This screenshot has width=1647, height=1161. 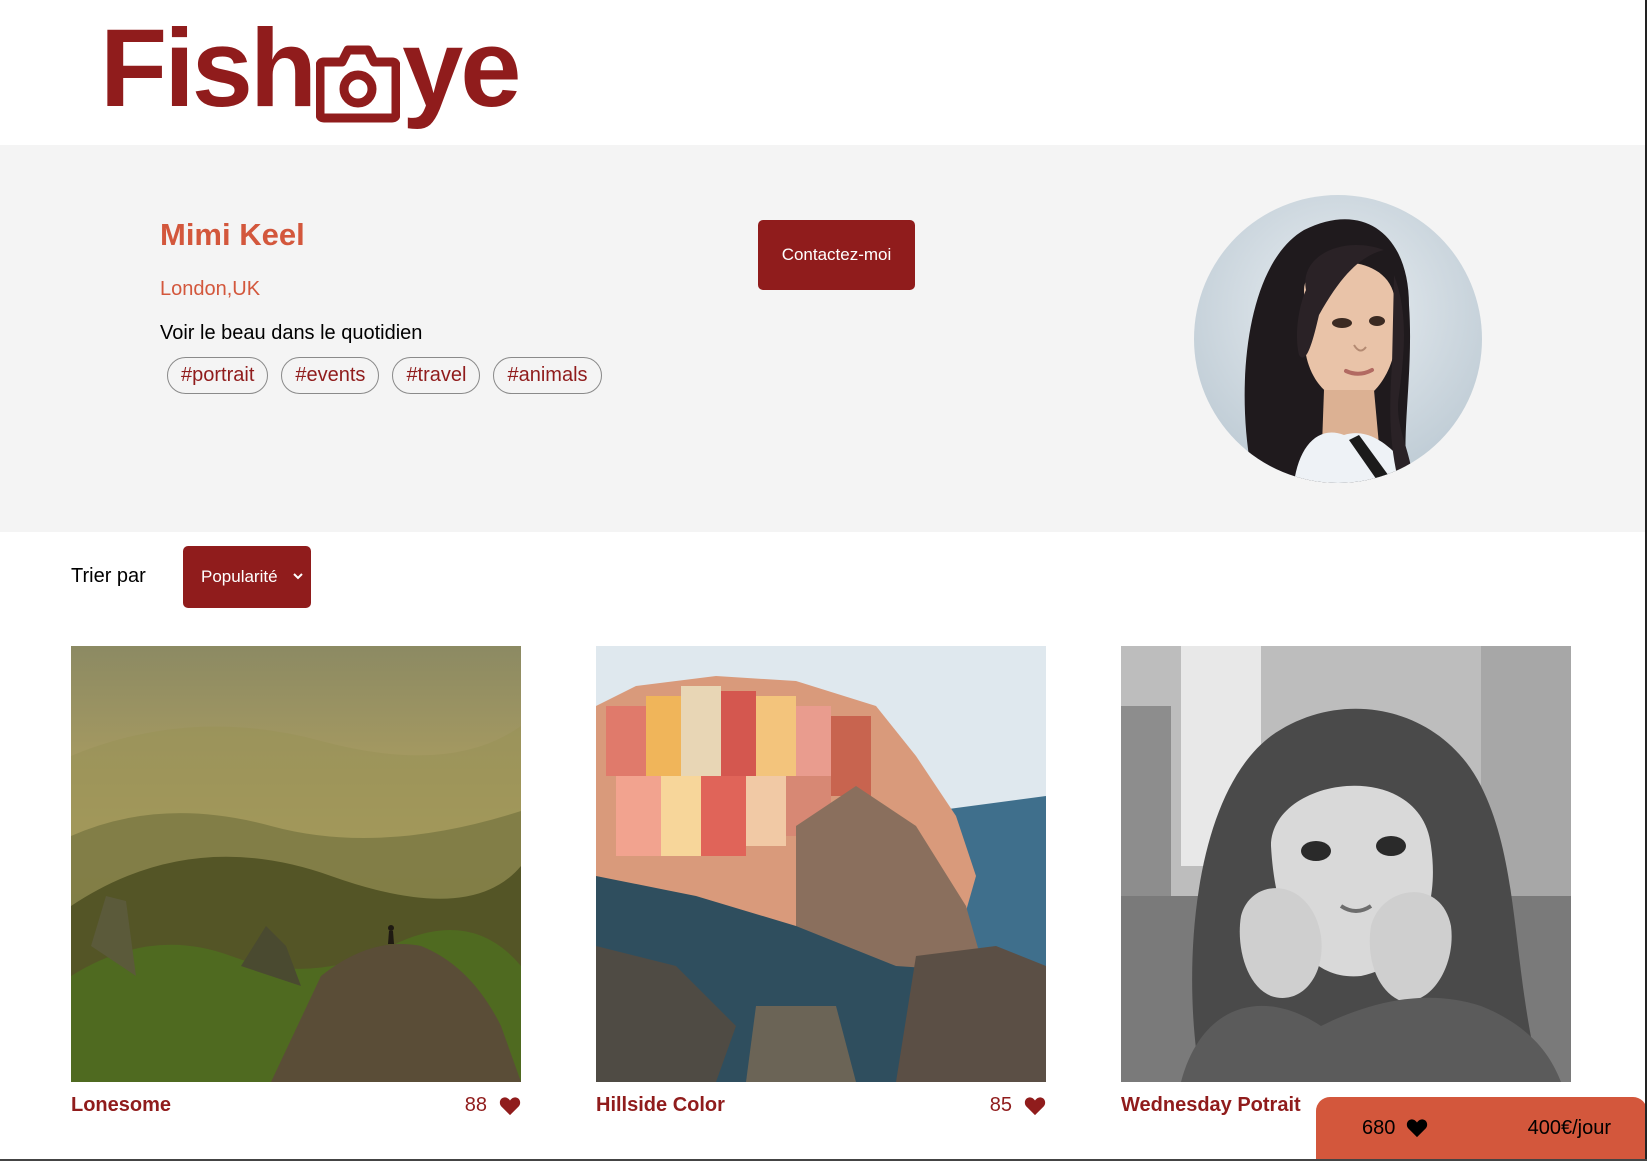 What do you see at coordinates (108, 576) in the screenshot?
I see `sort-label: Trier par` at bounding box center [108, 576].